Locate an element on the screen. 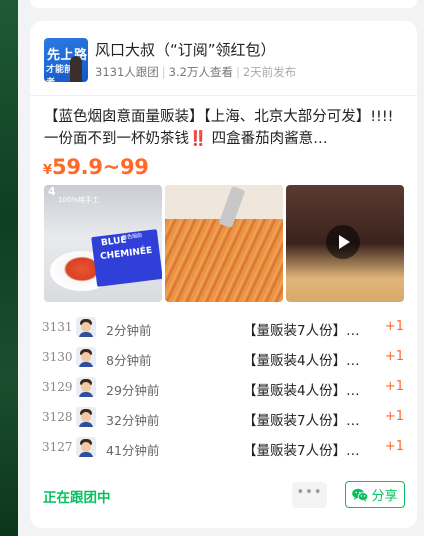  order-row: 3130 8分钟前 【量贩装4人份】… +1 is located at coordinates (223, 359).